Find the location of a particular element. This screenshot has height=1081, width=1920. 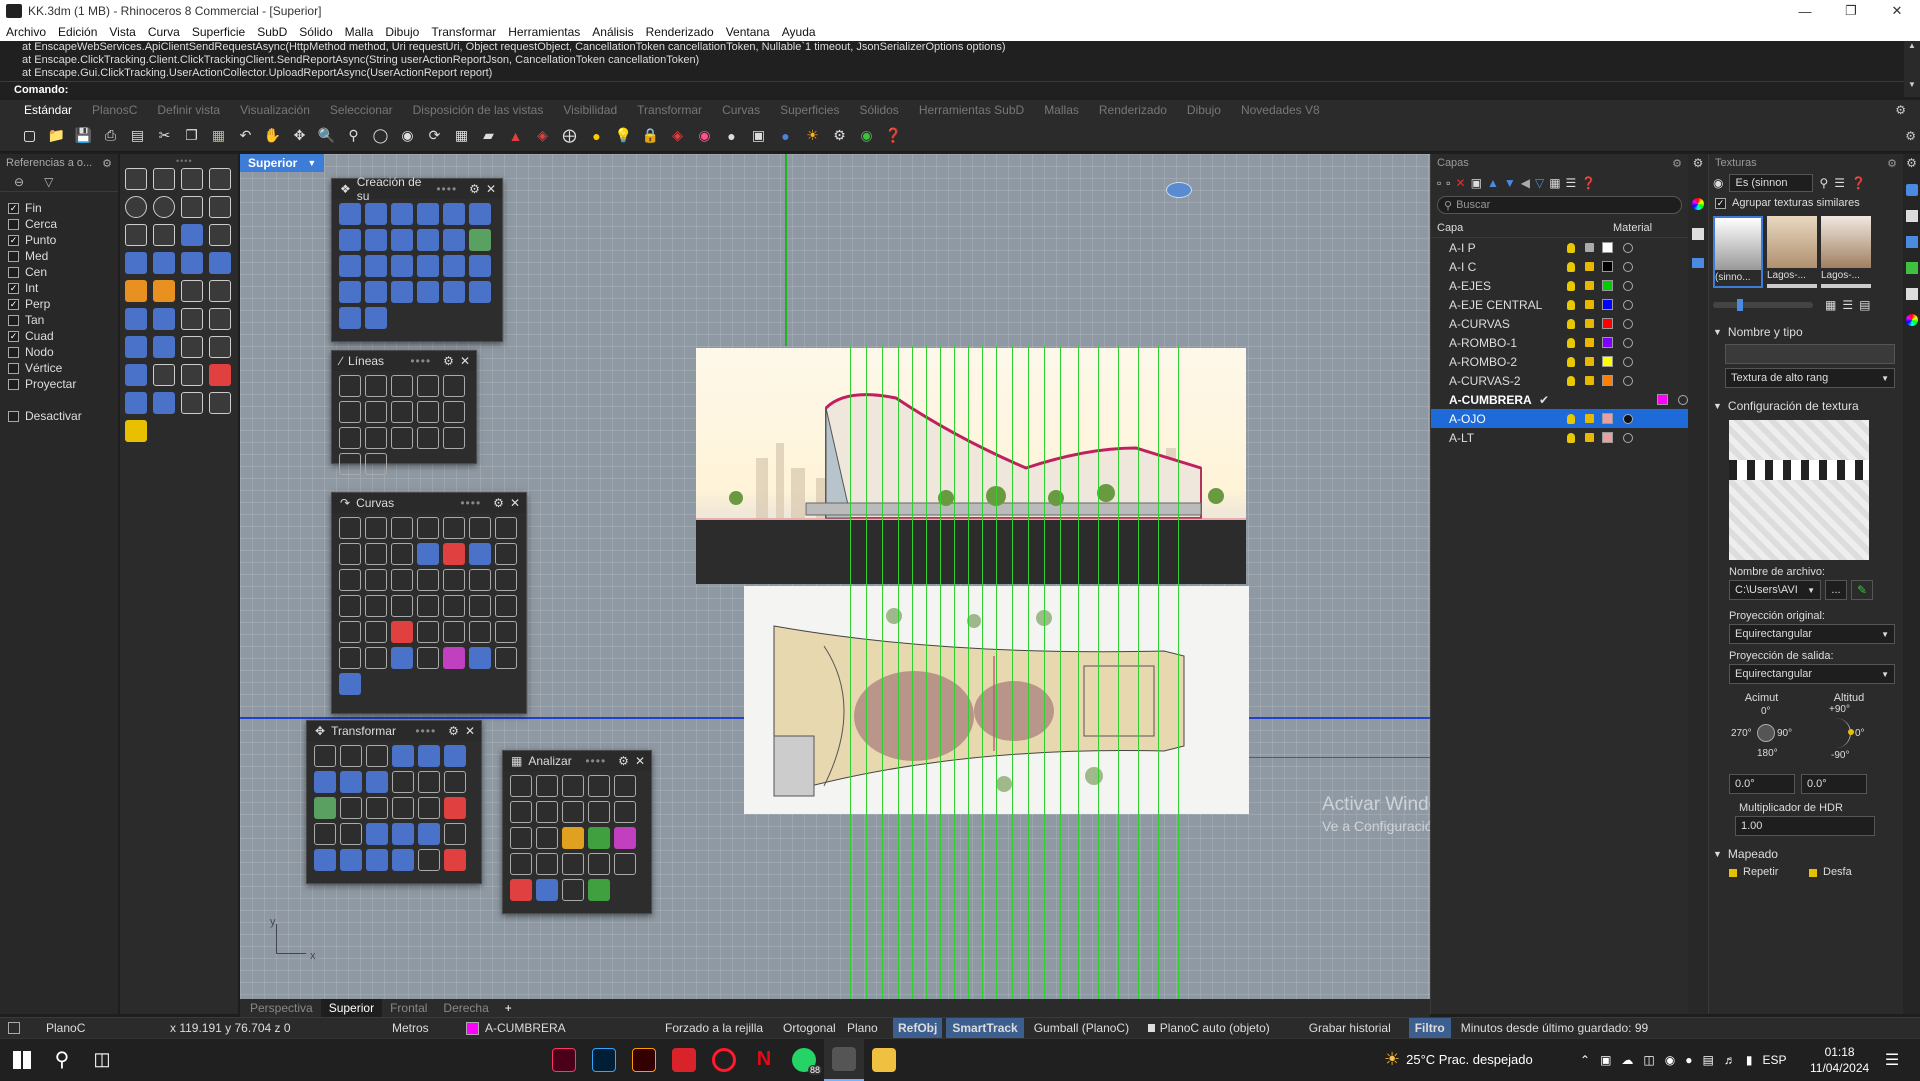

undo-view-icon: ⟳ is located at coordinates (434, 135).